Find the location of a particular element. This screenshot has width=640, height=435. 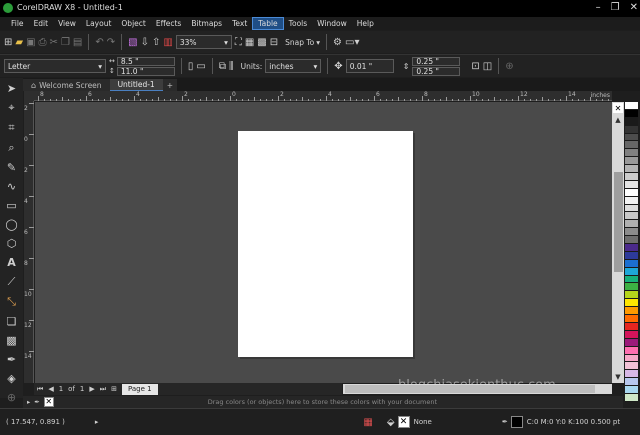

outline-pen-icon: ✒ is located at coordinates (505, 422).